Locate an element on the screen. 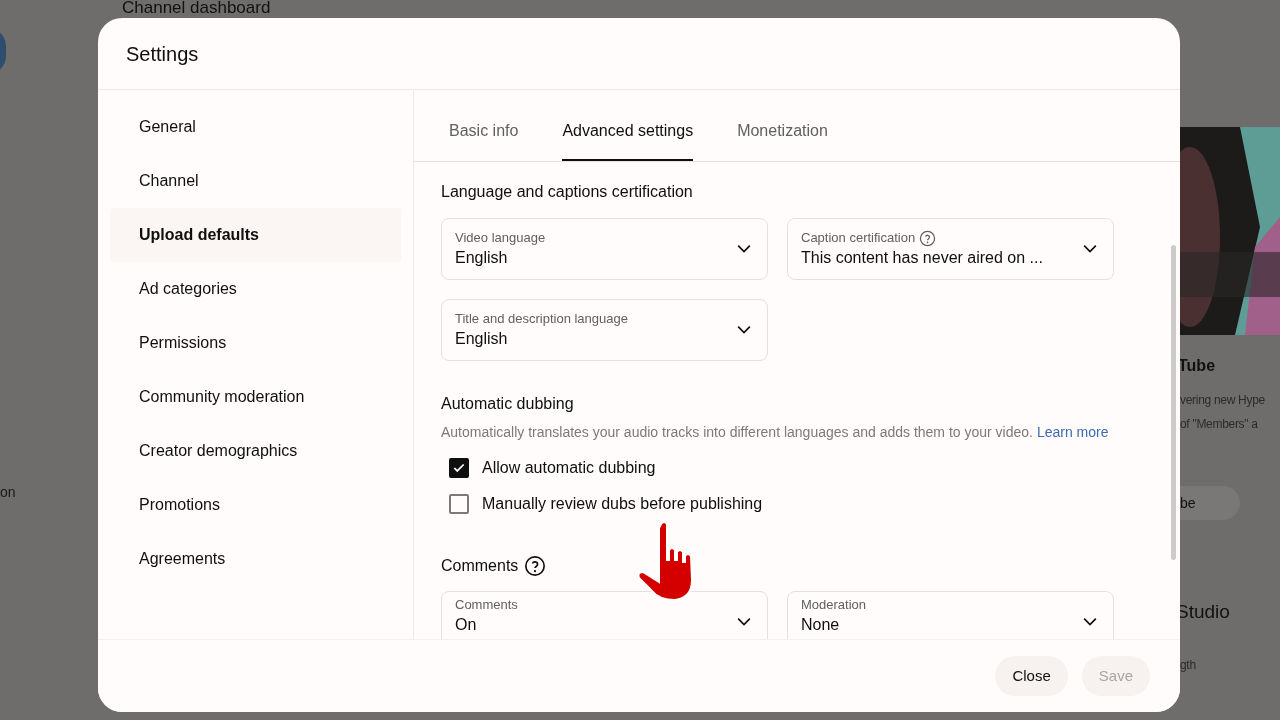 This screenshot has height=720, width=1280. checkbox-label: Manually review dubs before publishing is located at coordinates (622, 504).